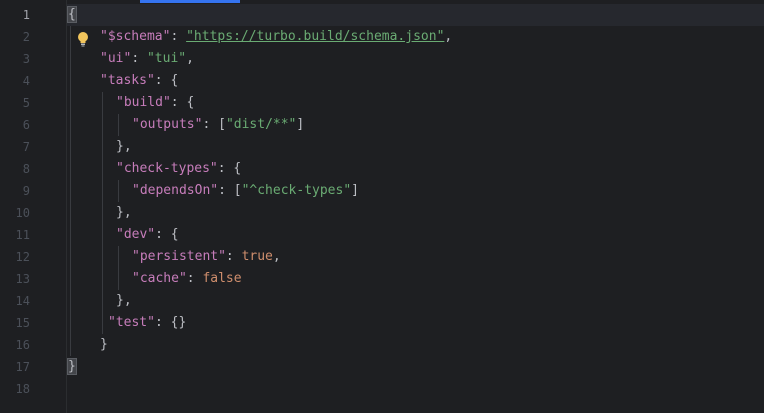 Image resolution: width=764 pixels, height=413 pixels. I want to click on lightbulb-icon, so click(83, 39).